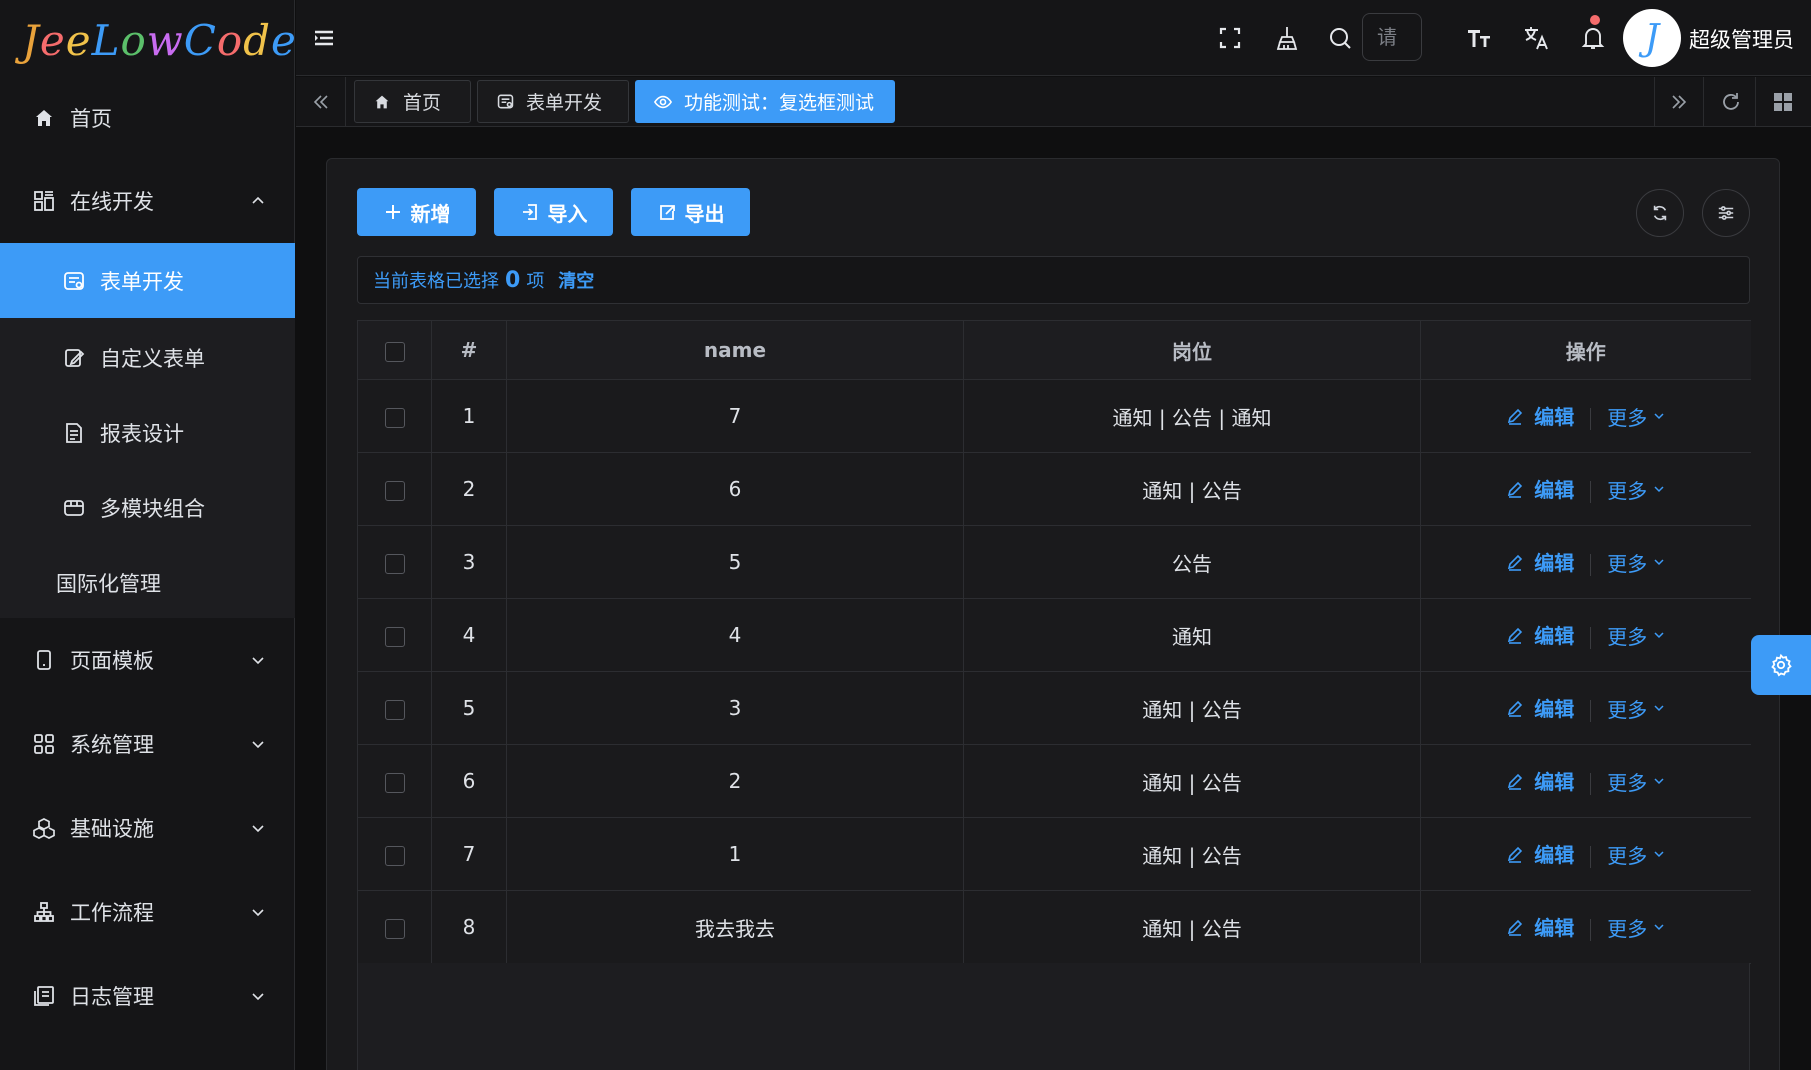 The height and width of the screenshot is (1070, 1811). Describe the element at coordinates (1660, 213) in the screenshot. I see `table-refresh-icon` at that location.